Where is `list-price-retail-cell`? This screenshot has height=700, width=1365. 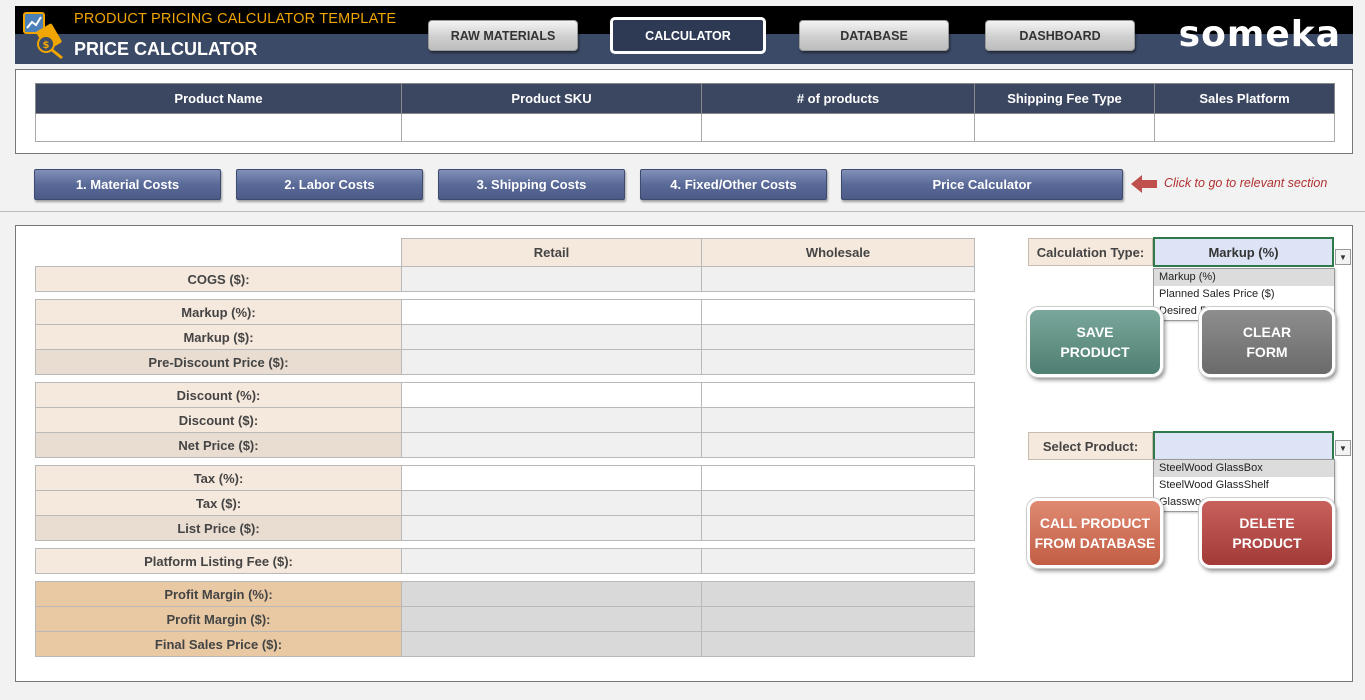
list-price-retail-cell is located at coordinates (551, 528).